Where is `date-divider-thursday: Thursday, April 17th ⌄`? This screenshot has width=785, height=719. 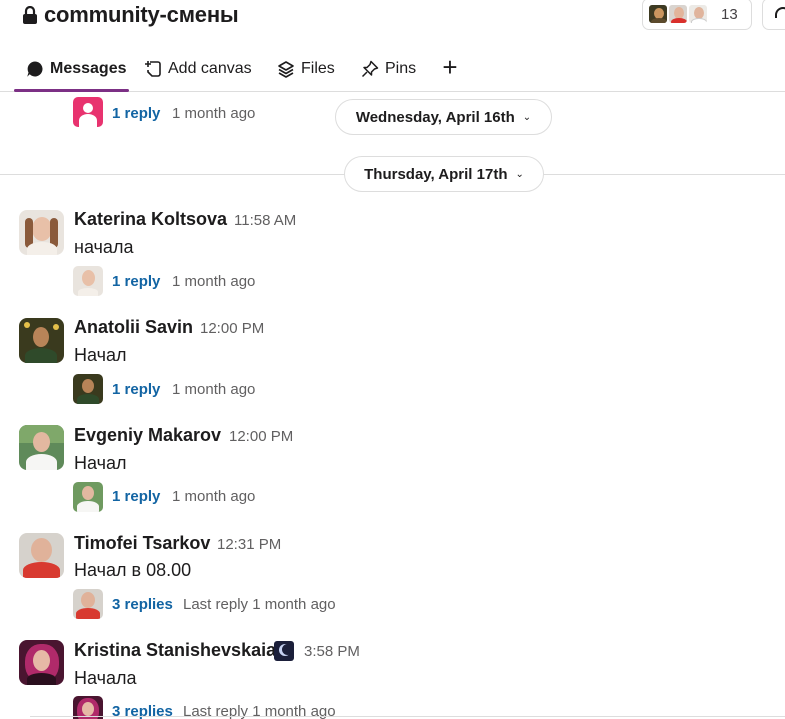 date-divider-thursday: Thursday, April 17th ⌄ is located at coordinates (444, 174).